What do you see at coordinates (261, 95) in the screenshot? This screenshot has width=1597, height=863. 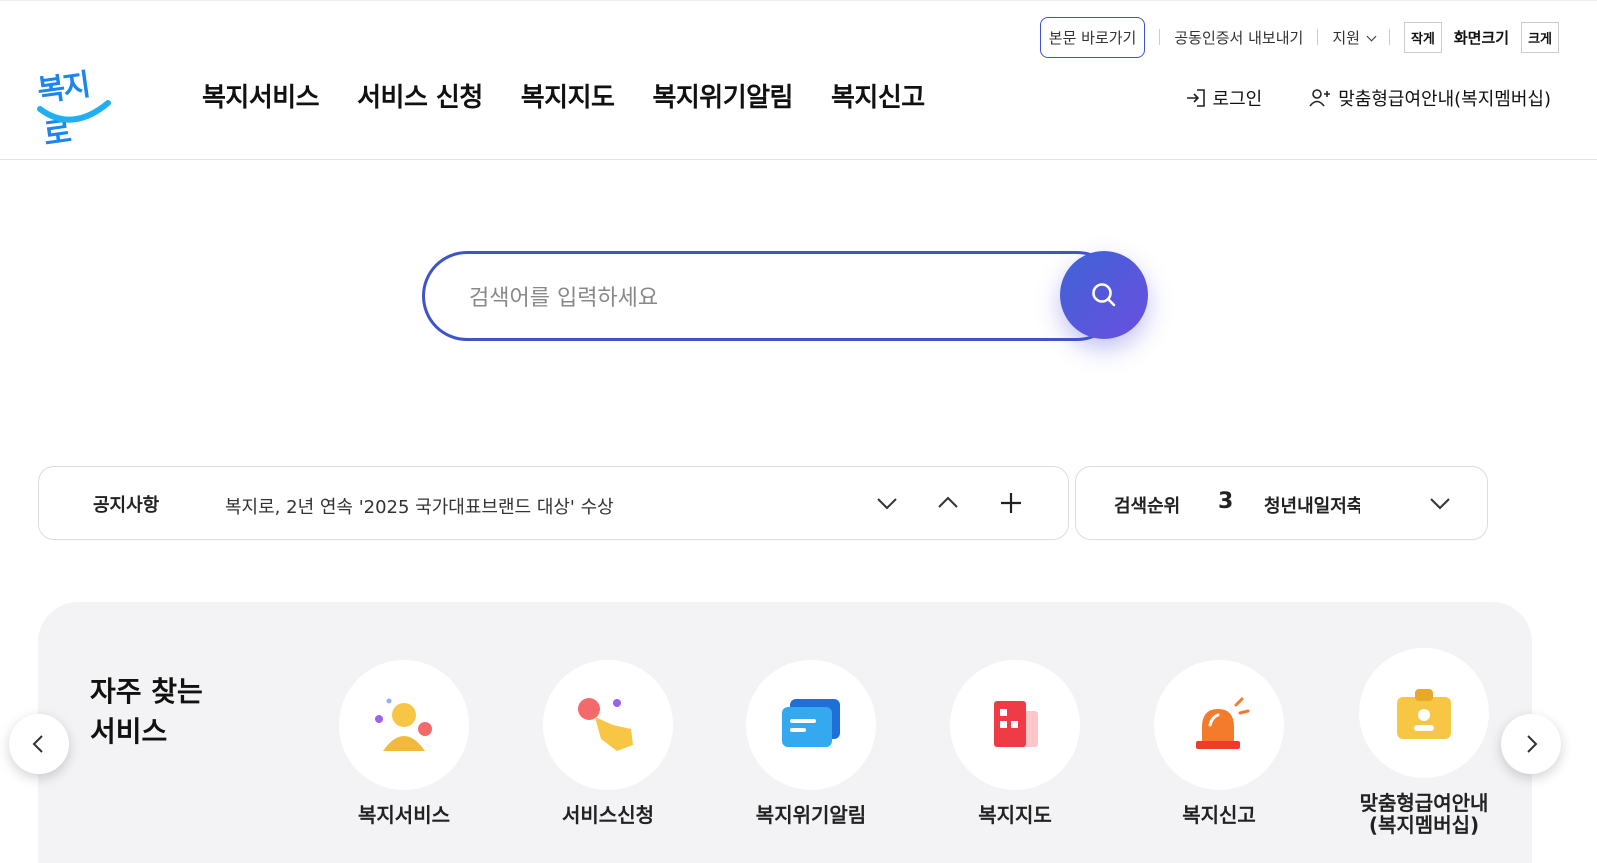 I see `nav-welfare-services: 복지서비스` at bounding box center [261, 95].